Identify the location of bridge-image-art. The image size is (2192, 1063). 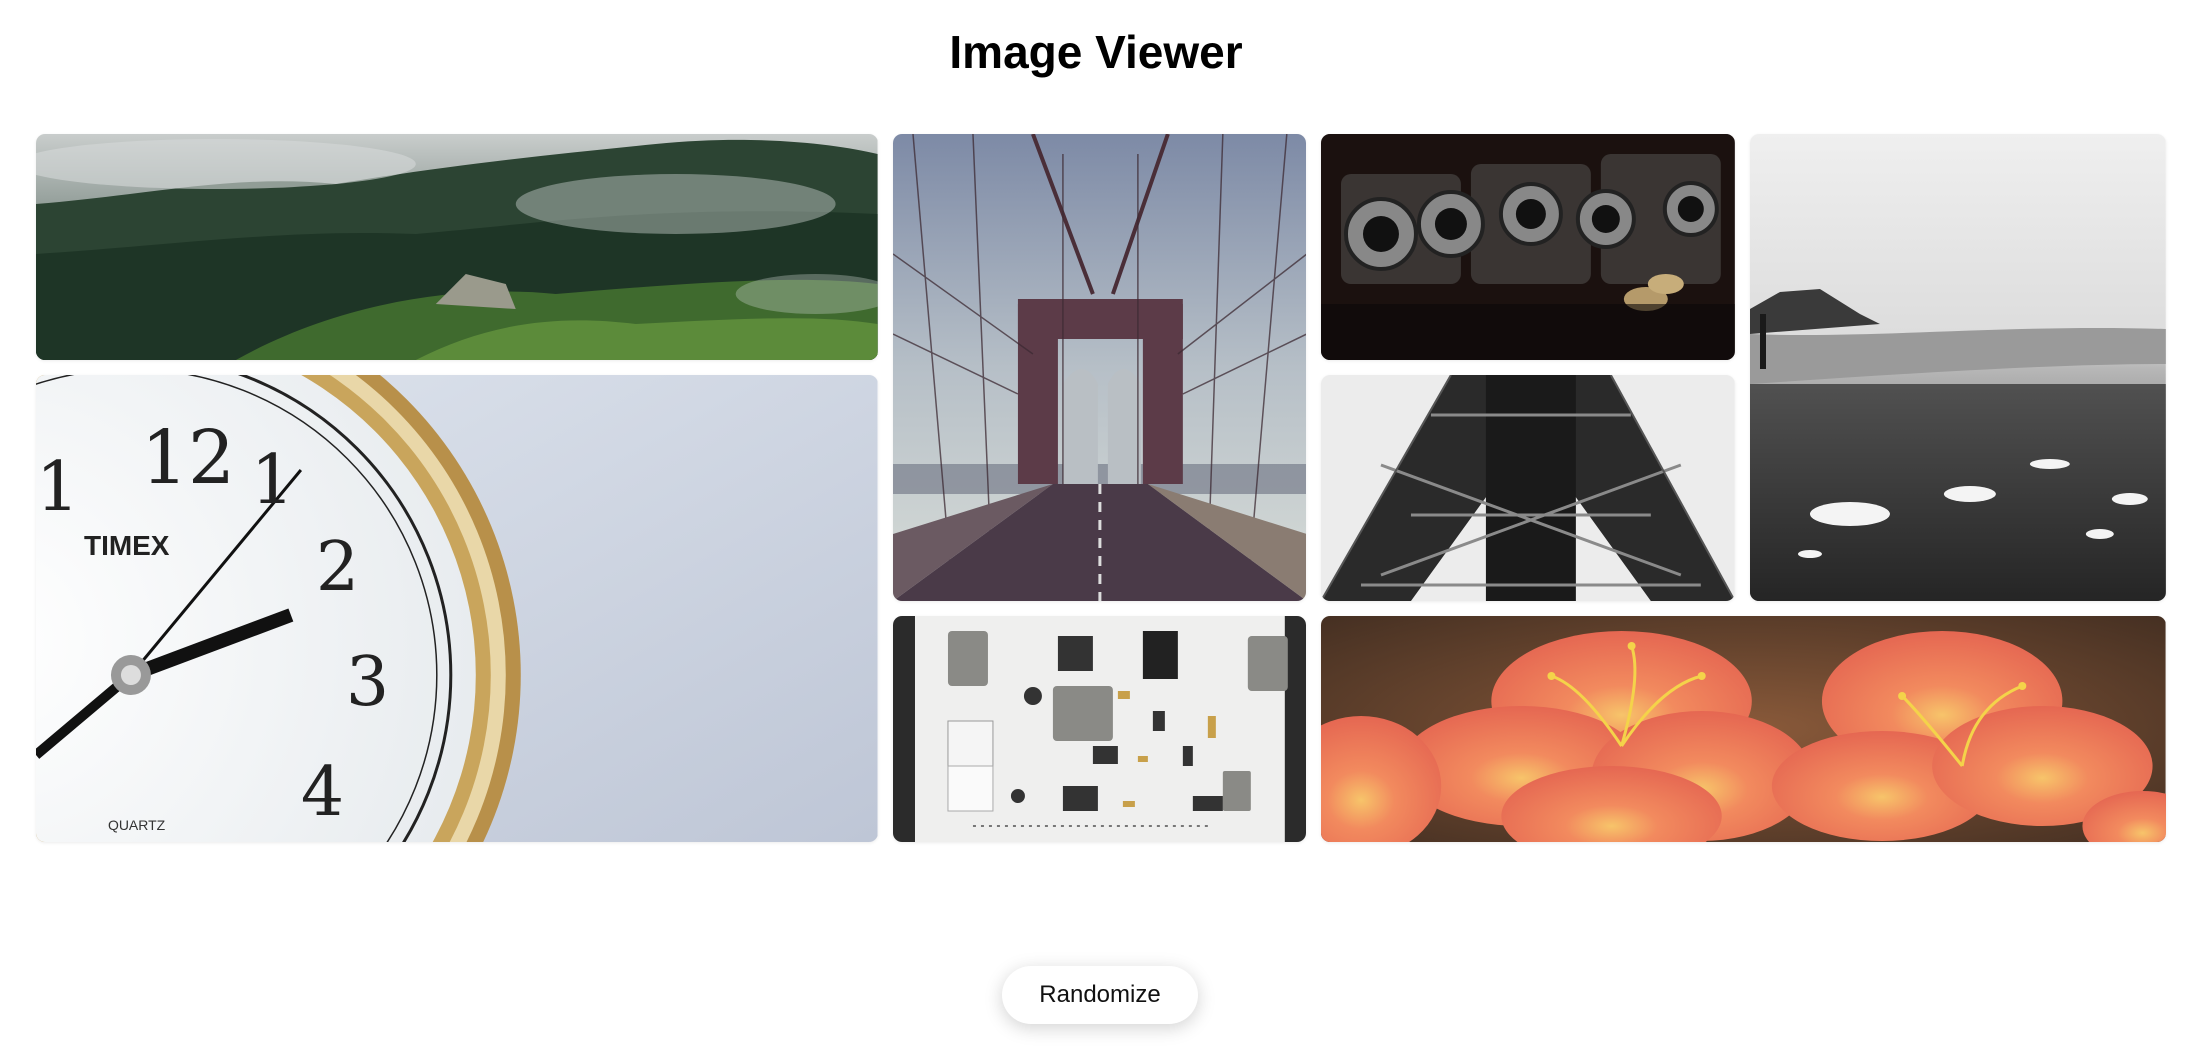
(1099, 367).